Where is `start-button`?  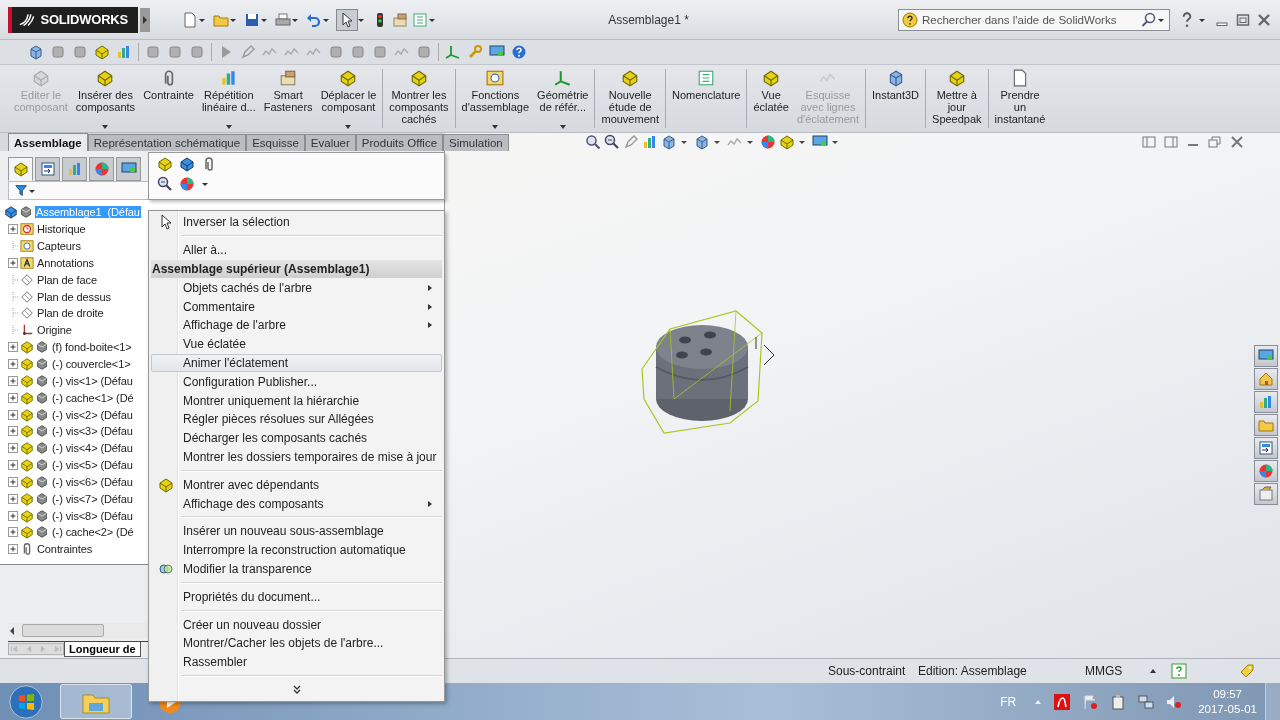 start-button is located at coordinates (26, 701).